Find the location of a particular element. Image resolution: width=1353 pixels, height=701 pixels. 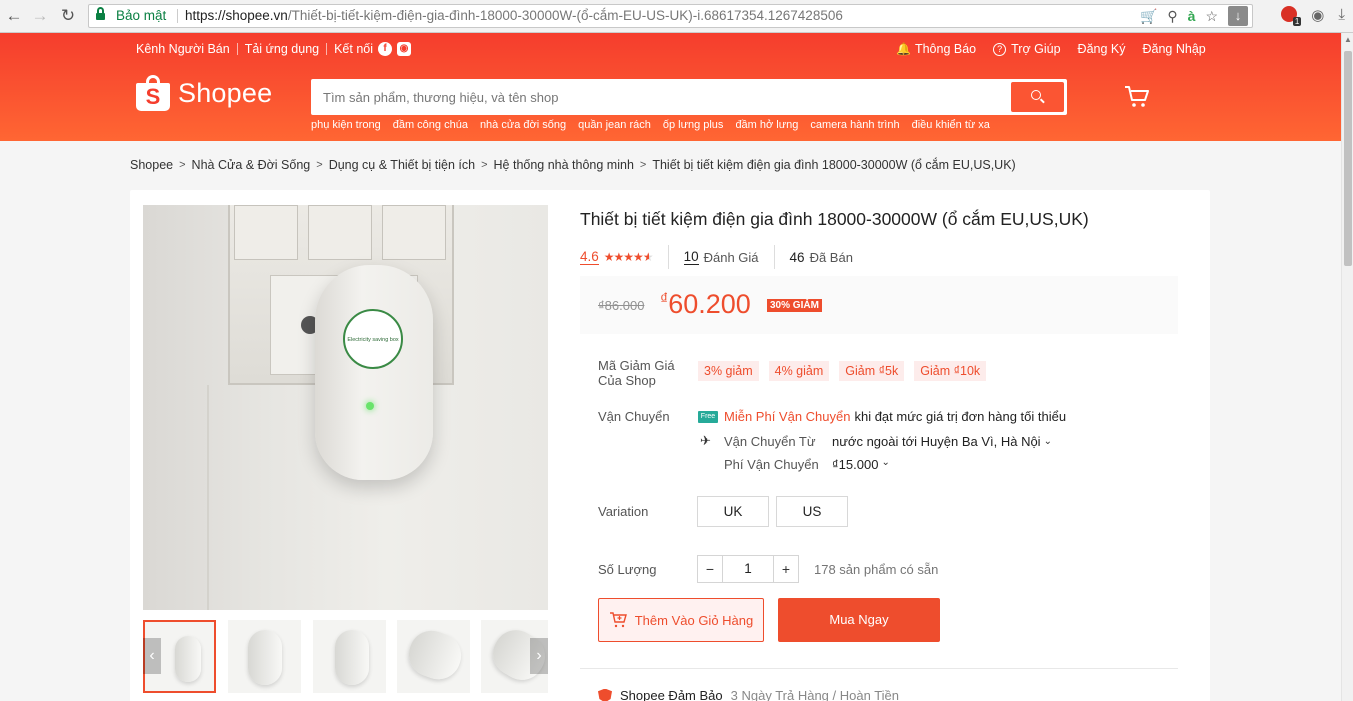

voucher-tag: Giảm ₫10k is located at coordinates (950, 371).